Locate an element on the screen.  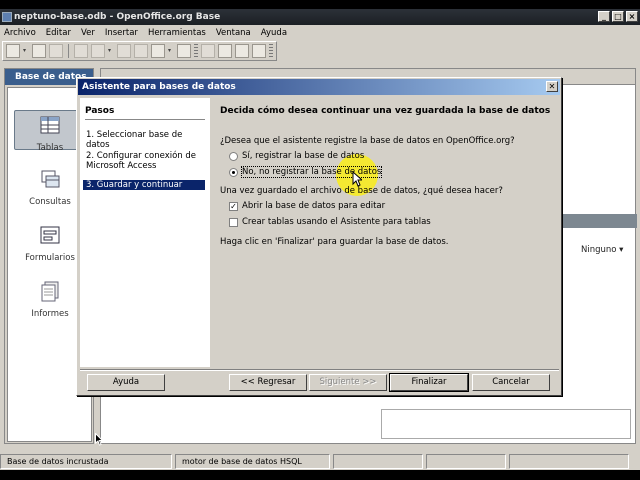
documents-header is located at coordinates (599, 221).